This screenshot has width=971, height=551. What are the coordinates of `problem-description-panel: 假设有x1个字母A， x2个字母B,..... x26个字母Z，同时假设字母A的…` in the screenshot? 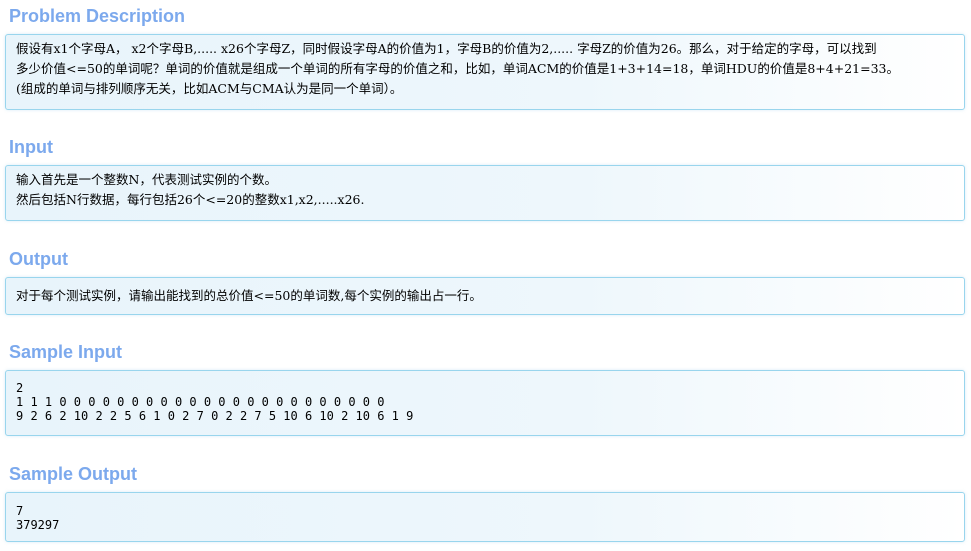 It's located at (485, 72).